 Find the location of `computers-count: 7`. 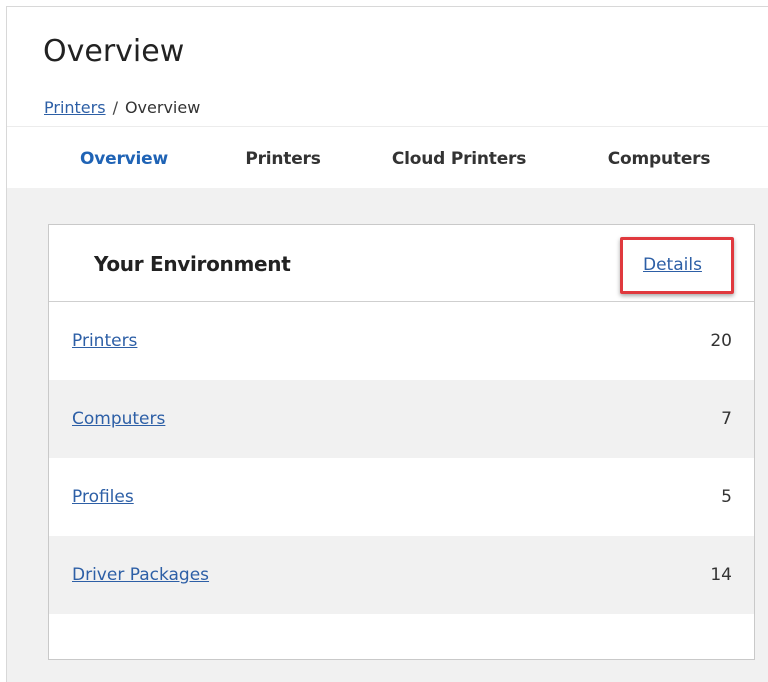

computers-count: 7 is located at coordinates (726, 419).